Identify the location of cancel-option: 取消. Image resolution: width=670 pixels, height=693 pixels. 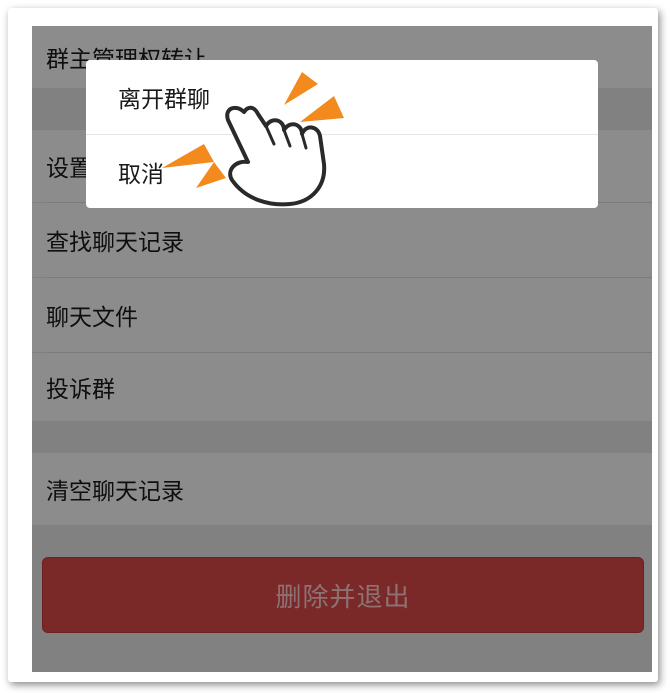
(342, 171).